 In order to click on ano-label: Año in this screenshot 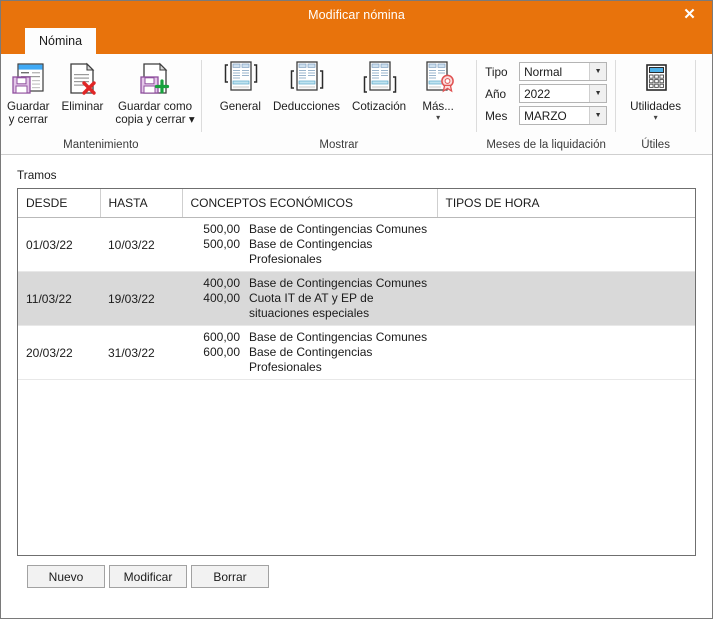, I will do `click(496, 93)`.